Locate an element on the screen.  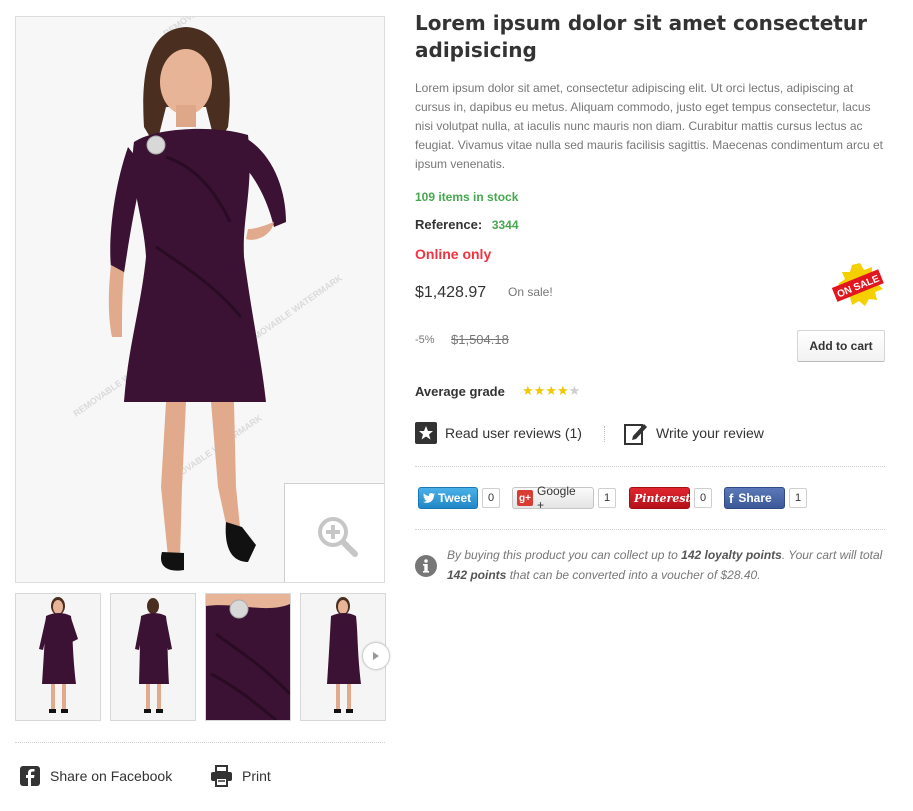
reference-value: 3344 is located at coordinates (505, 225).